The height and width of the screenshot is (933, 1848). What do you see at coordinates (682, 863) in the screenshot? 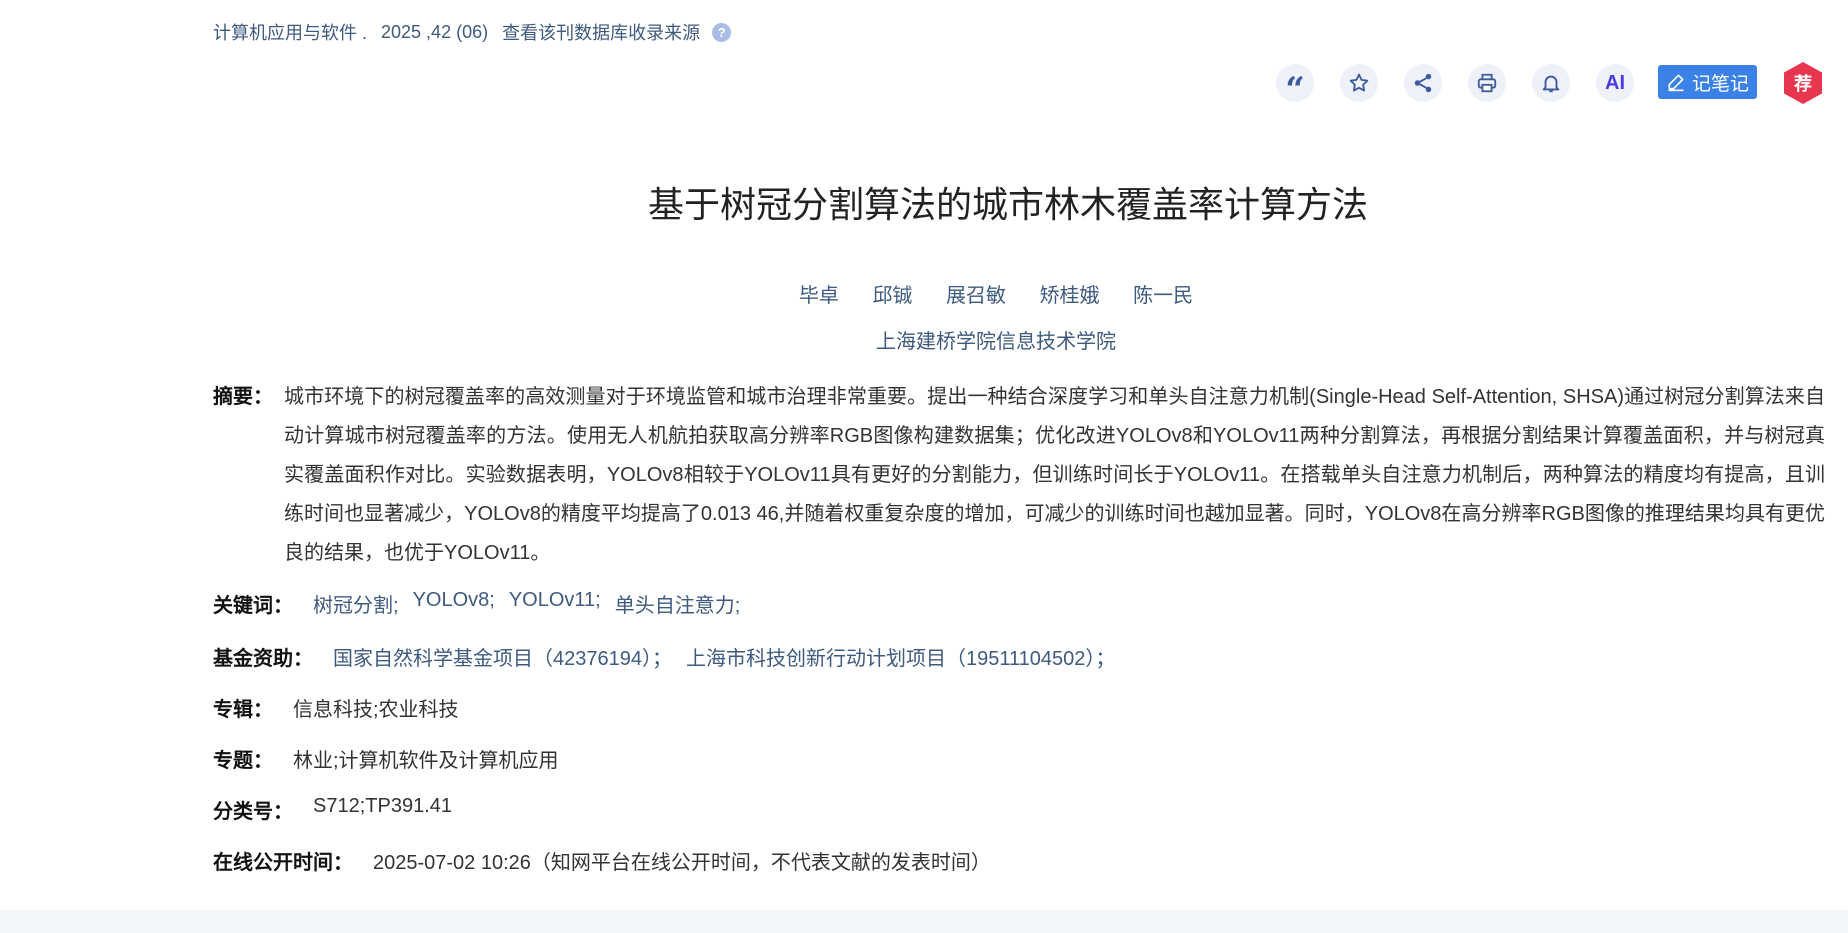
I see `online-time-value: 2025-07-02 10:26（知网平台在线公开时间，不代表文献的发表时间）` at bounding box center [682, 863].